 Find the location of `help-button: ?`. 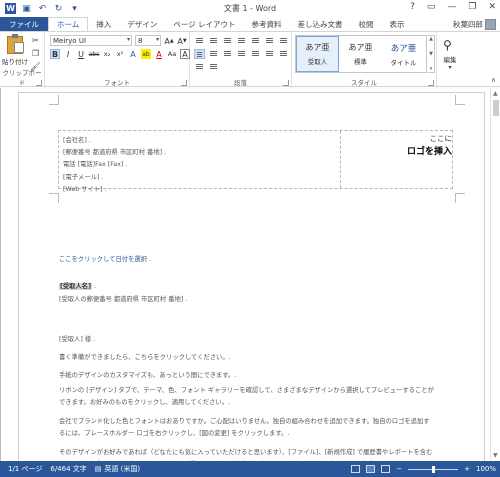

help-button: ? is located at coordinates (412, 7).